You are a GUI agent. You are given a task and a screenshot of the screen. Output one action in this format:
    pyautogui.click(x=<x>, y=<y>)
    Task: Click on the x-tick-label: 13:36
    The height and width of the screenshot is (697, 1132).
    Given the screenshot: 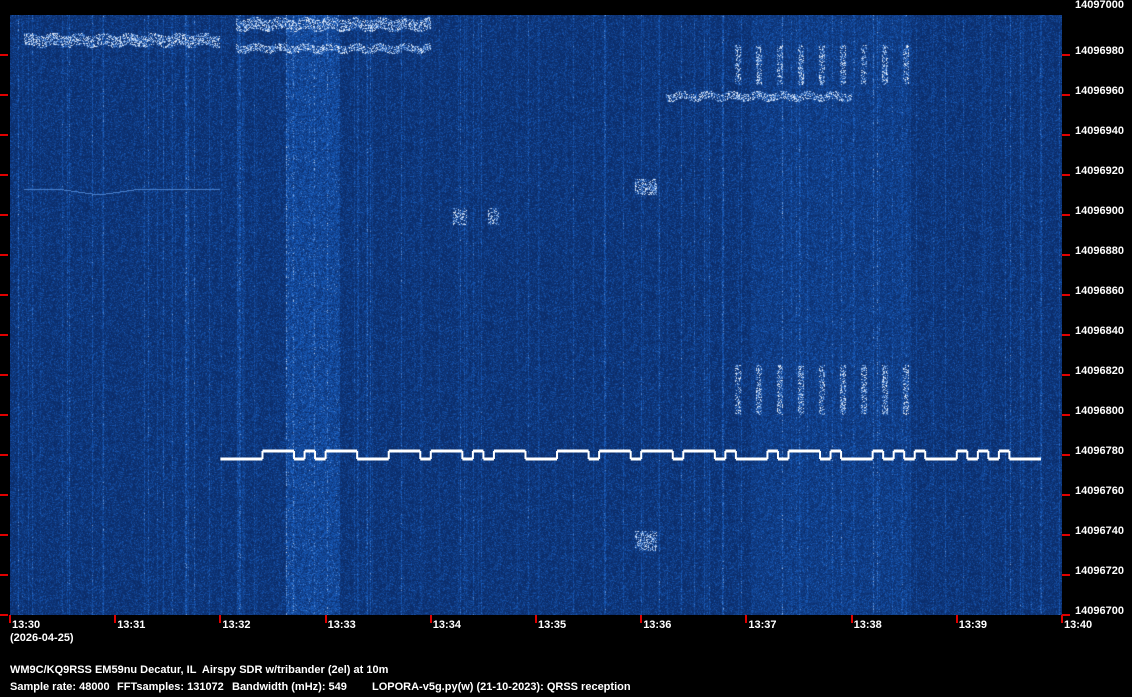 What is the action you would take?
    pyautogui.click(x=657, y=625)
    